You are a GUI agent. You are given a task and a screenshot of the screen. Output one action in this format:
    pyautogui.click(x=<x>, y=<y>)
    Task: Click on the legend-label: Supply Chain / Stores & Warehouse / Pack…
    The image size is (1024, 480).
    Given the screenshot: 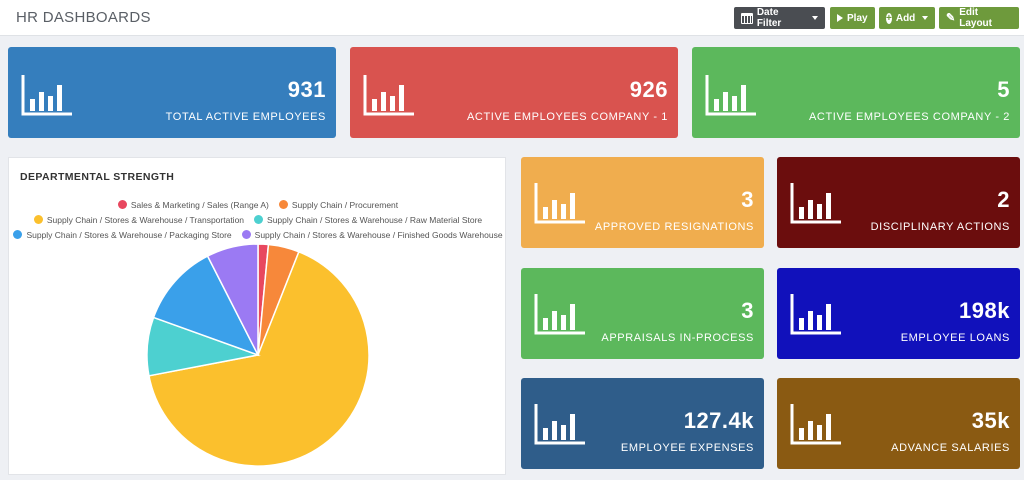 What is the action you would take?
    pyautogui.click(x=129, y=234)
    